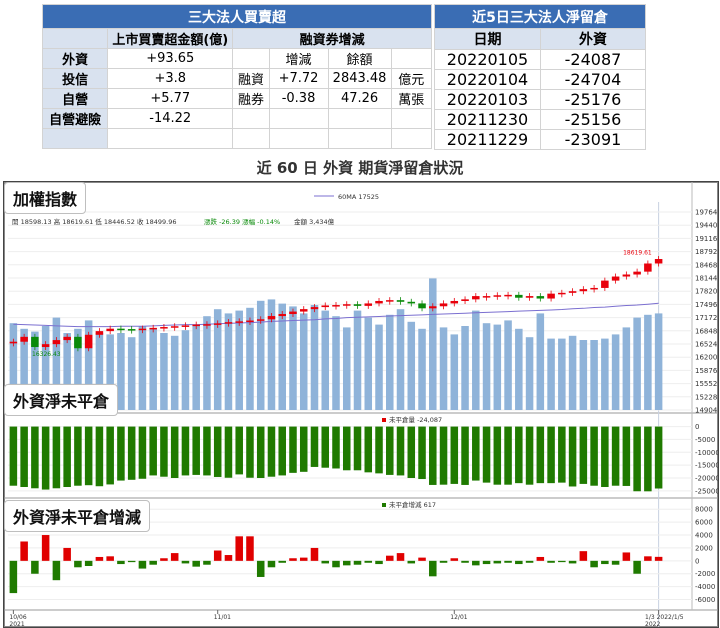  Describe the element at coordinates (706, 345) in the screenshot. I see `y-tick-label: 16524` at that location.